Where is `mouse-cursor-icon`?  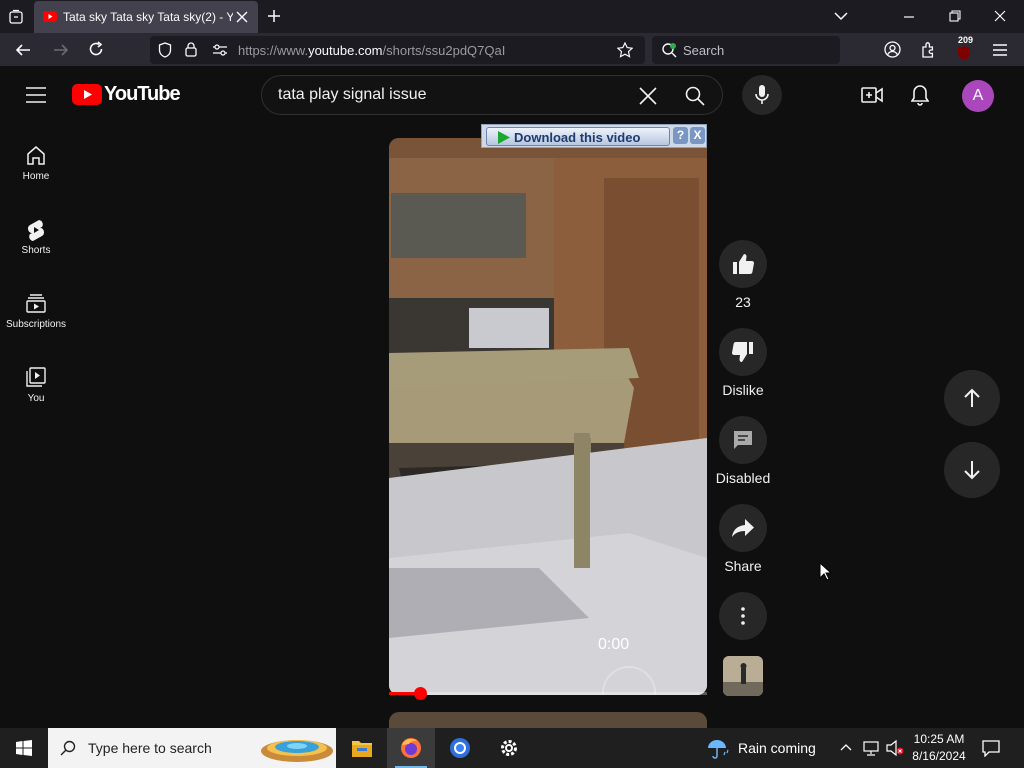
mouse-cursor-icon is located at coordinates (825, 571).